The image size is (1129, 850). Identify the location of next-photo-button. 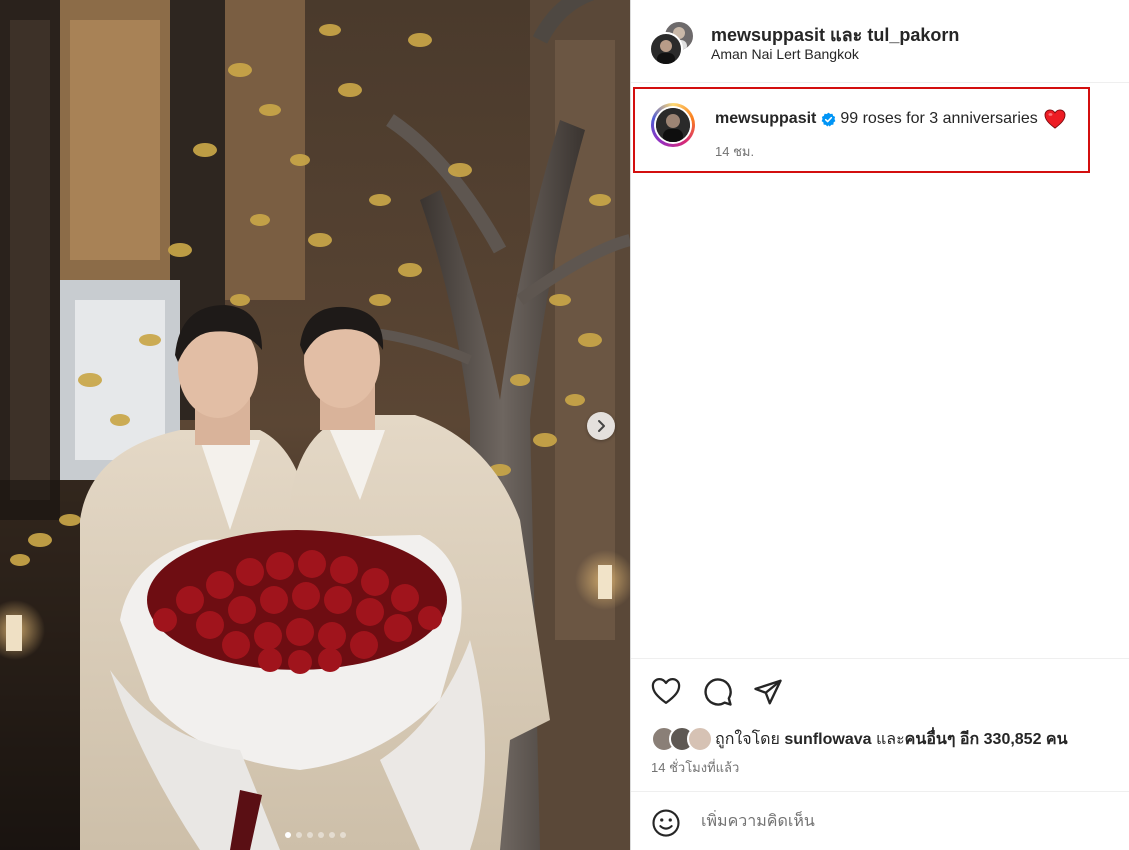
(601, 426).